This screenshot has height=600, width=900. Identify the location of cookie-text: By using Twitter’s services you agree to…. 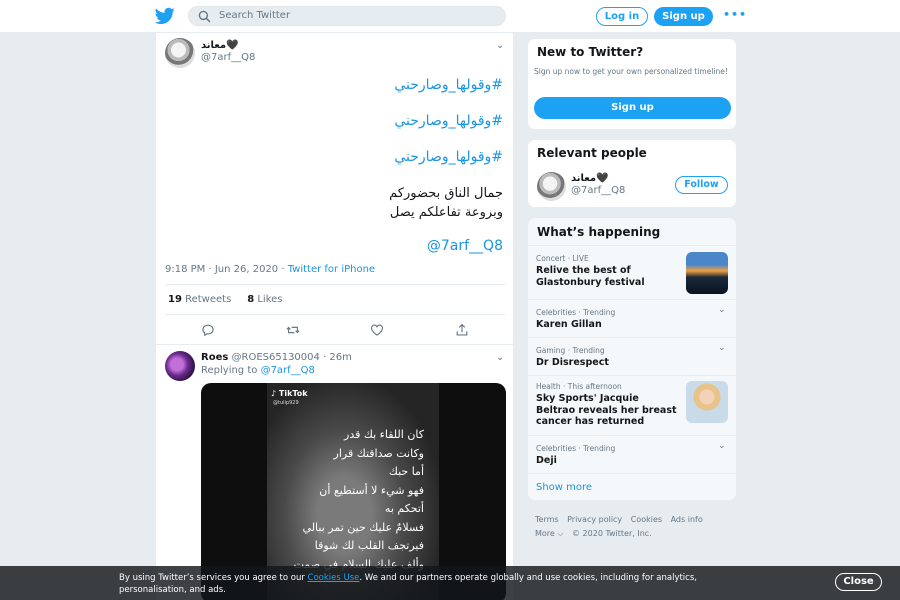
(424, 584).